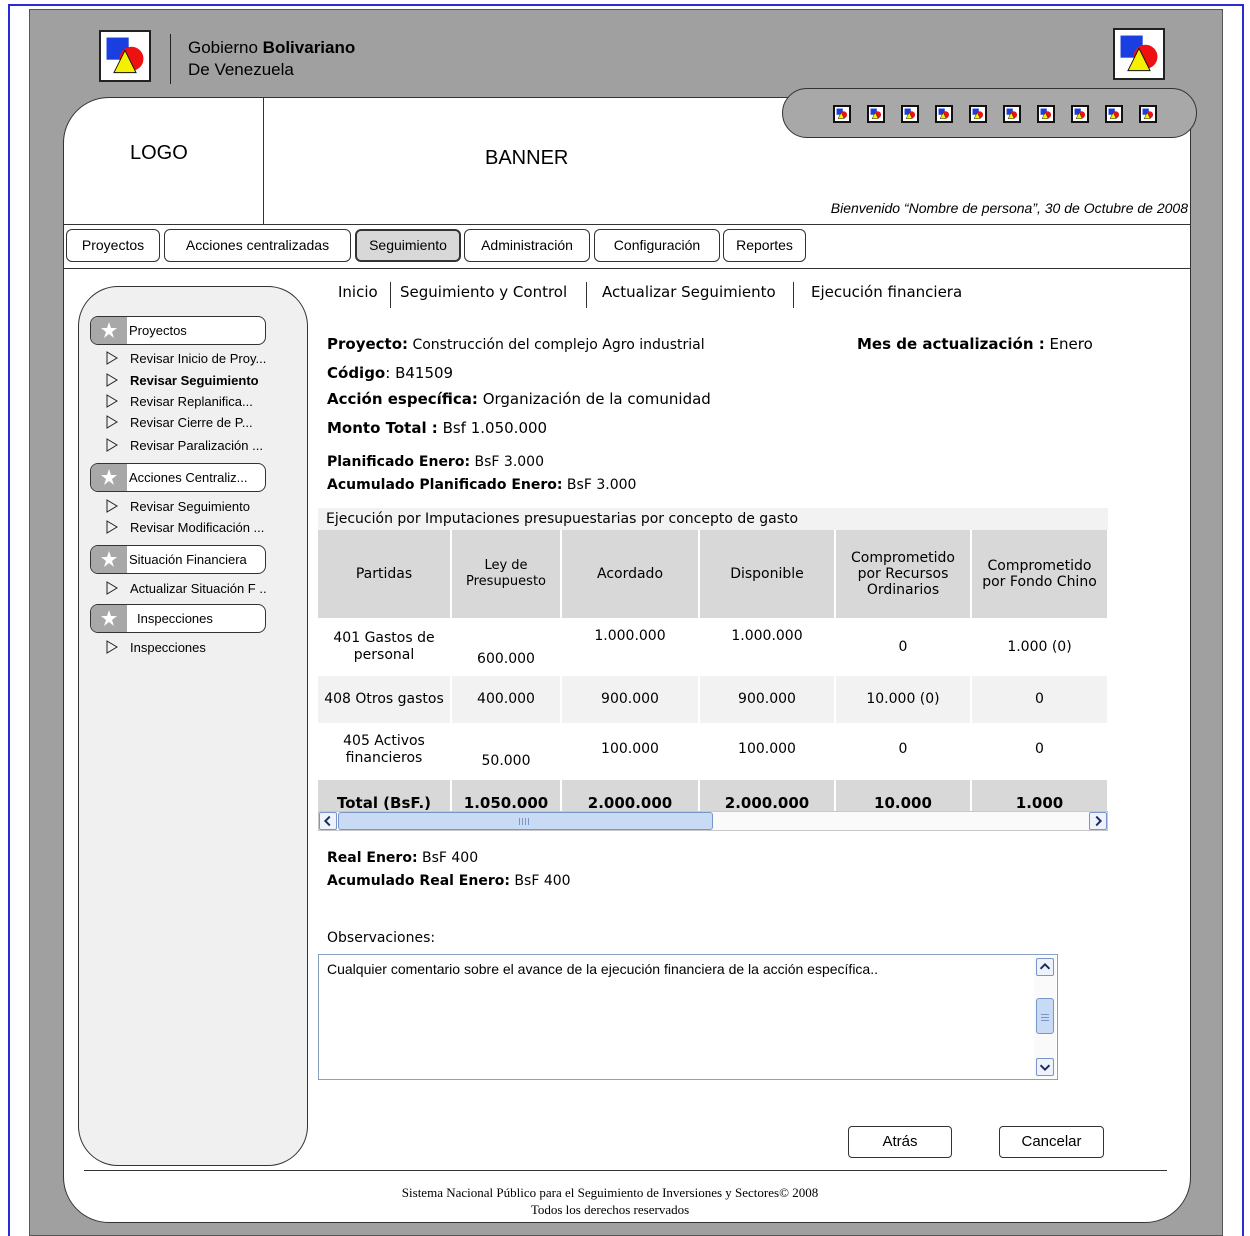 Image resolution: width=1250 pixels, height=1236 pixels. I want to click on sidebar-section-proyectos: Proyectos, so click(178, 330).